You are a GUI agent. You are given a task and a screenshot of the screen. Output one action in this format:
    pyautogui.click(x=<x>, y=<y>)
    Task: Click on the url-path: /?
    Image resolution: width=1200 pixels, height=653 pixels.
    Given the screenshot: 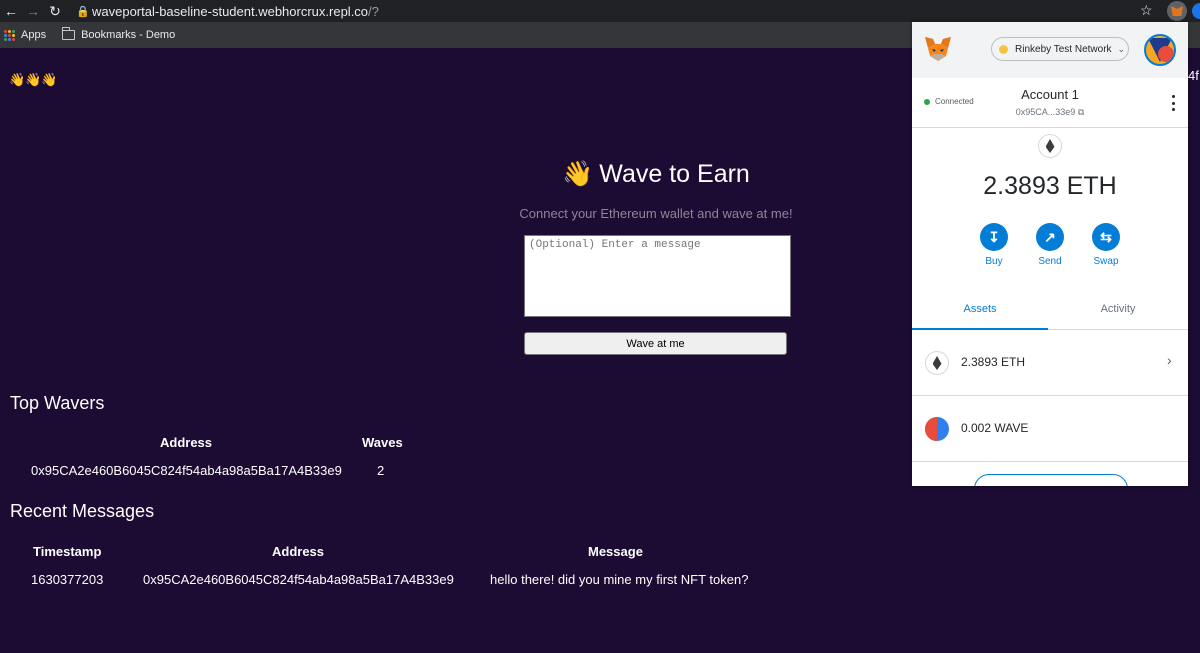 What is the action you would take?
    pyautogui.click(x=373, y=11)
    